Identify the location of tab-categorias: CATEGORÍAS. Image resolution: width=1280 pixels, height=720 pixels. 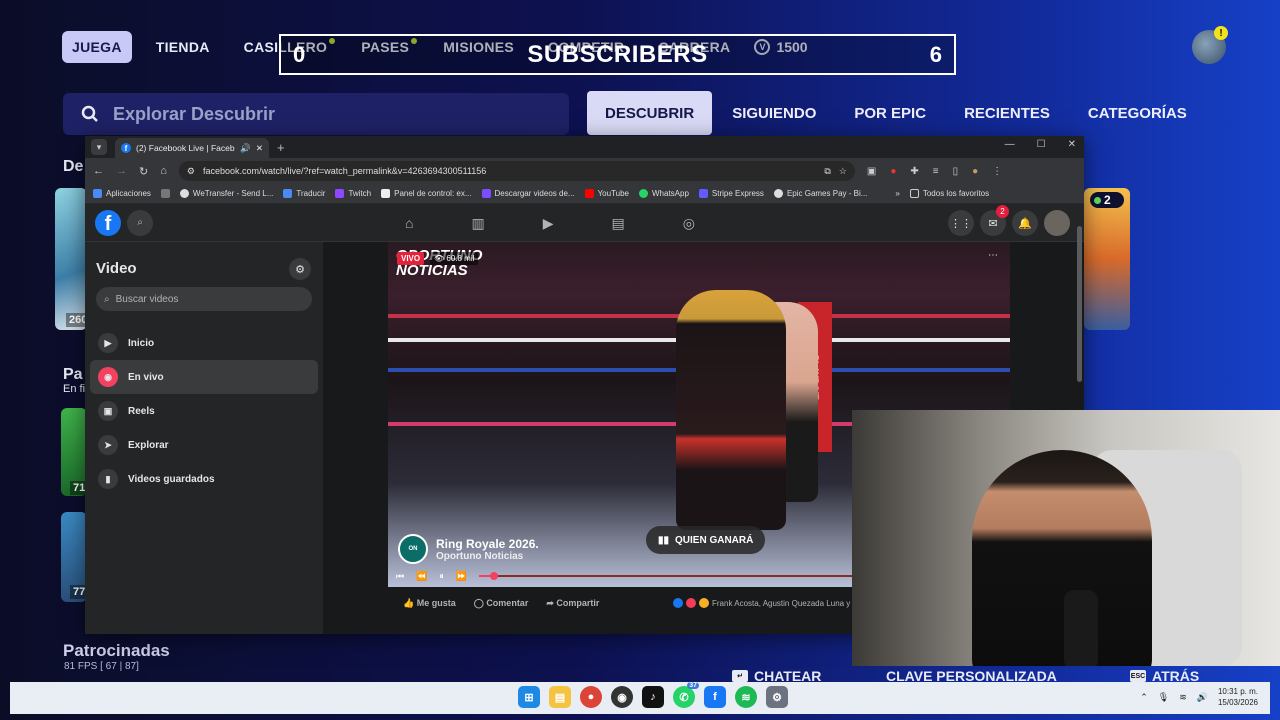
(1137, 113).